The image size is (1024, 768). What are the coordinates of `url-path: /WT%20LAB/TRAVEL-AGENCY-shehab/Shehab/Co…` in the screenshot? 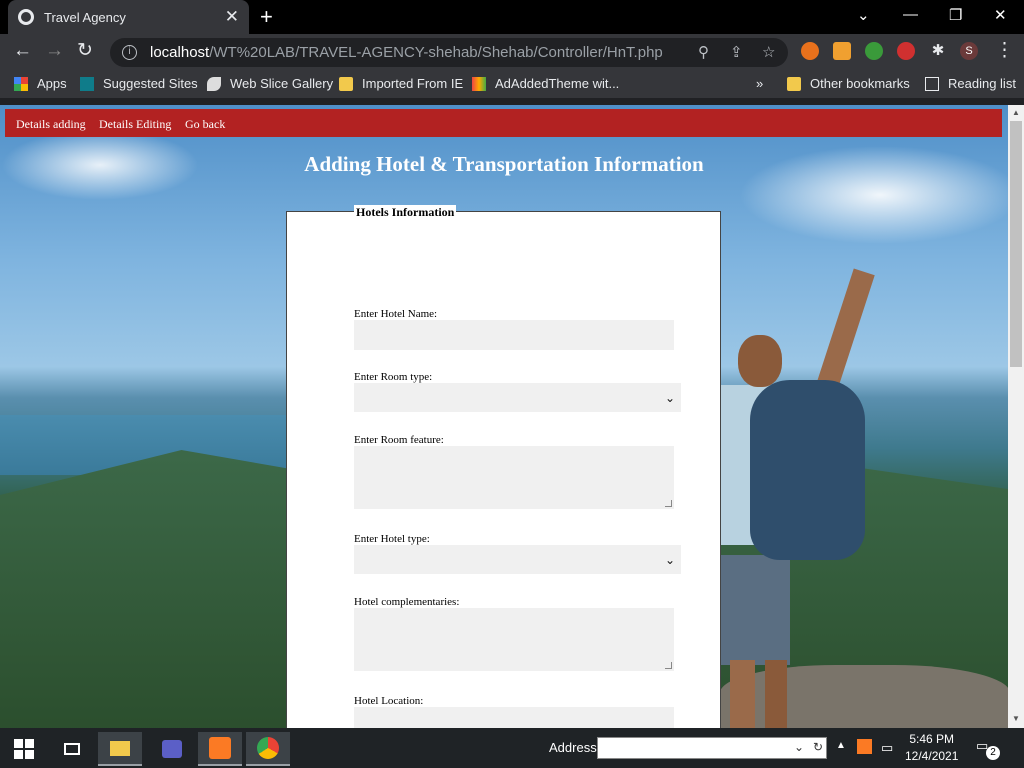 It's located at (436, 52).